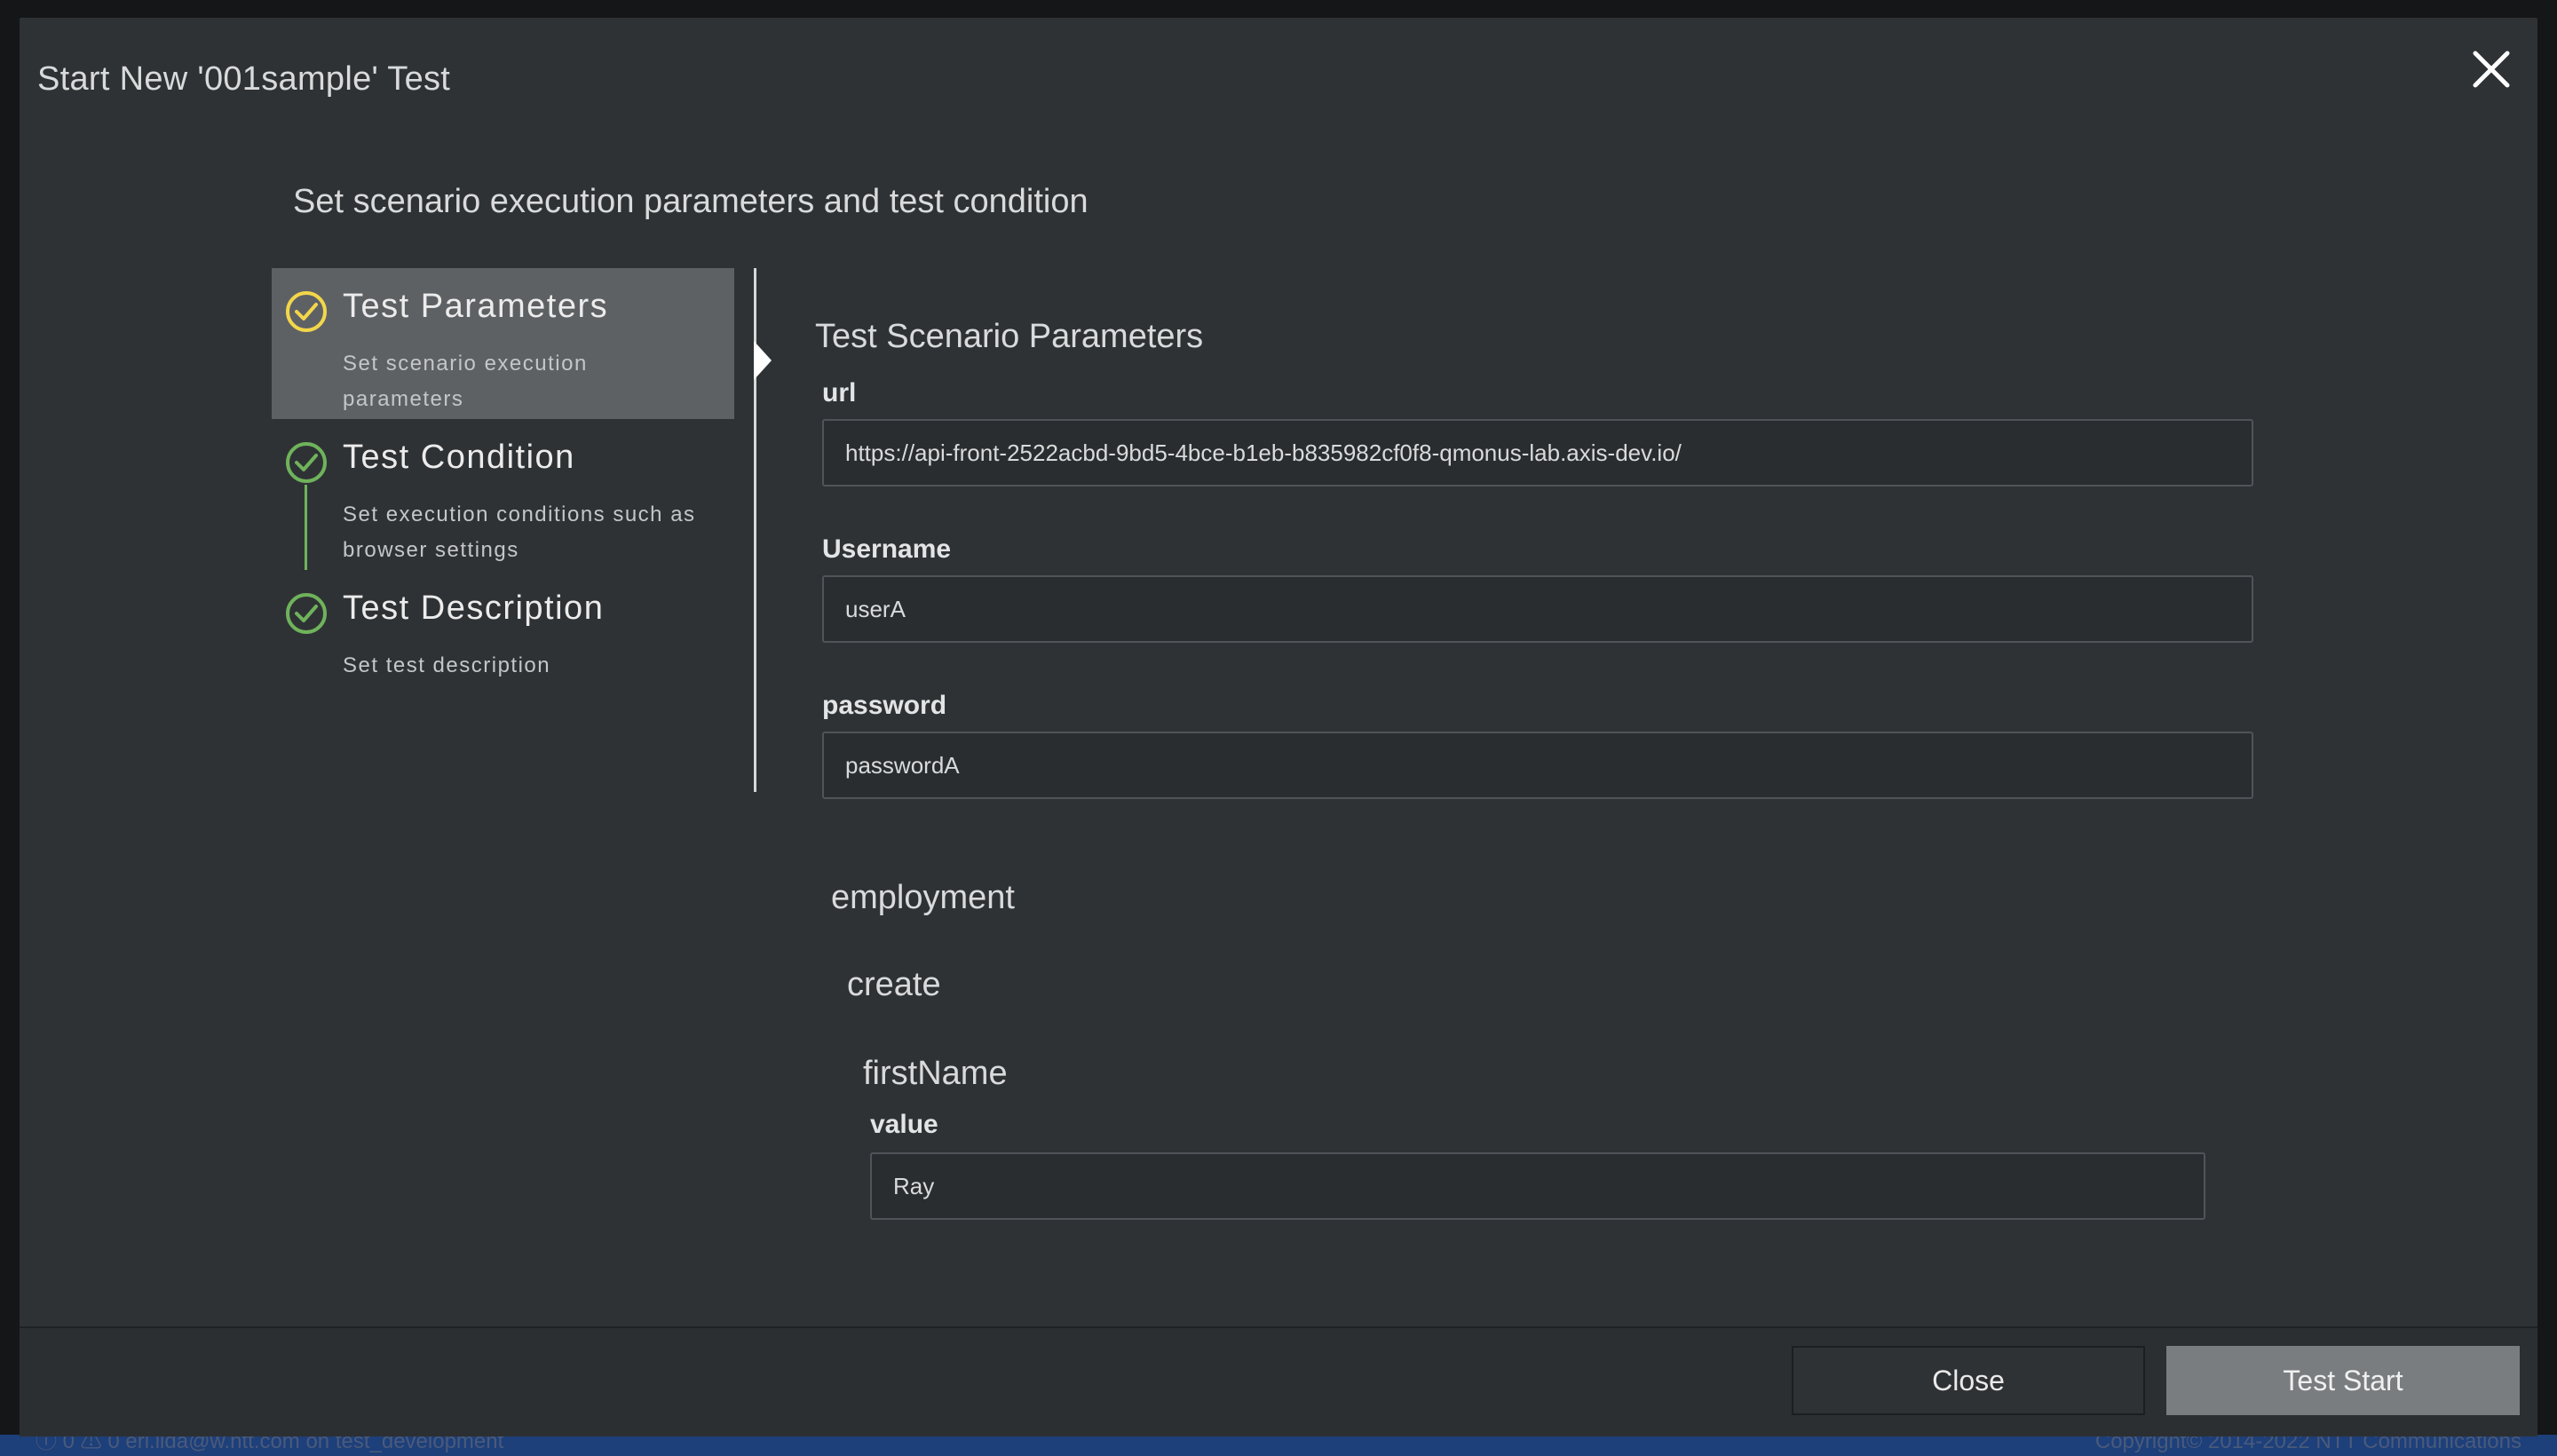 This screenshot has width=2557, height=1456. I want to click on close-icon, so click(2491, 69).